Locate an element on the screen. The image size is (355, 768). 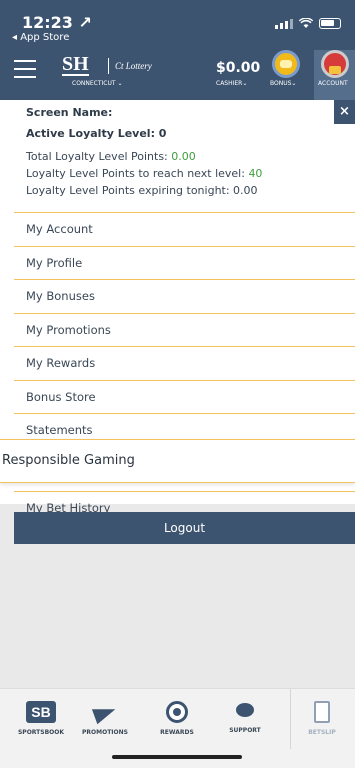
nav-rewards-label: REWARDS is located at coordinates (177, 732).